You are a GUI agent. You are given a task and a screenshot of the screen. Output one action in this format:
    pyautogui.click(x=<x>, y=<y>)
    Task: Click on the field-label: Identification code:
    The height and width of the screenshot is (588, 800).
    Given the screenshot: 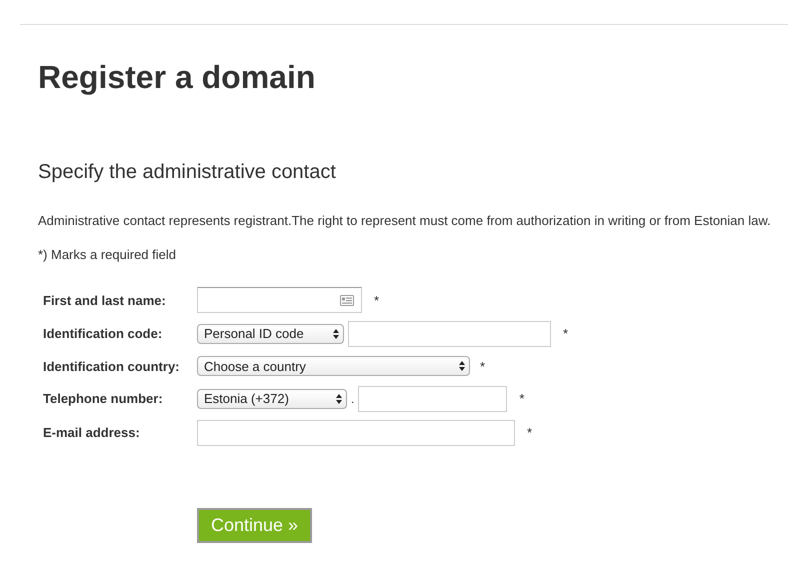 What is the action you would take?
    pyautogui.click(x=103, y=333)
    